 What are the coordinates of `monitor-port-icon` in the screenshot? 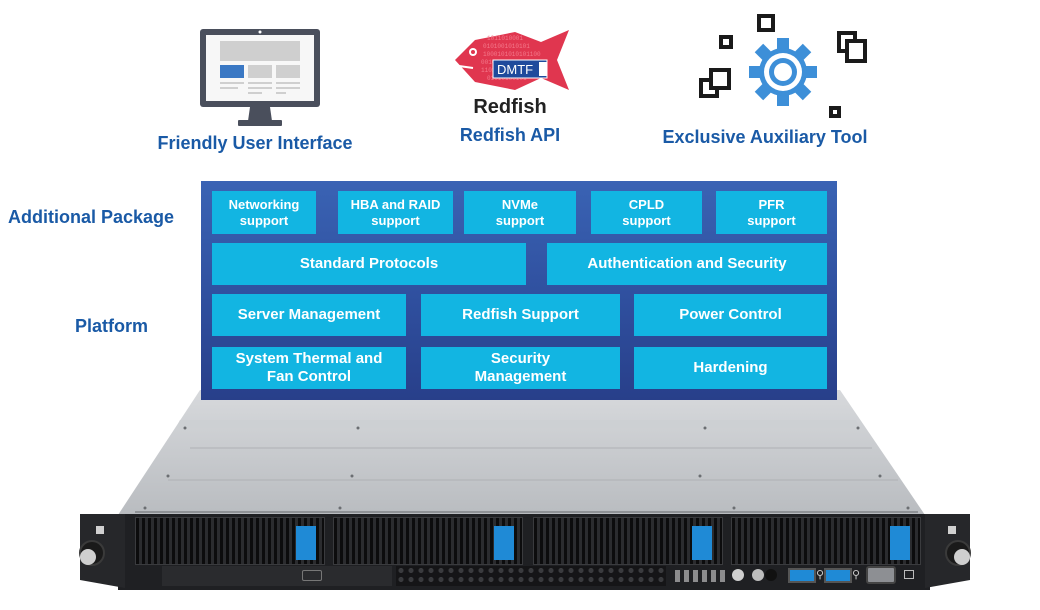 It's located at (909, 574).